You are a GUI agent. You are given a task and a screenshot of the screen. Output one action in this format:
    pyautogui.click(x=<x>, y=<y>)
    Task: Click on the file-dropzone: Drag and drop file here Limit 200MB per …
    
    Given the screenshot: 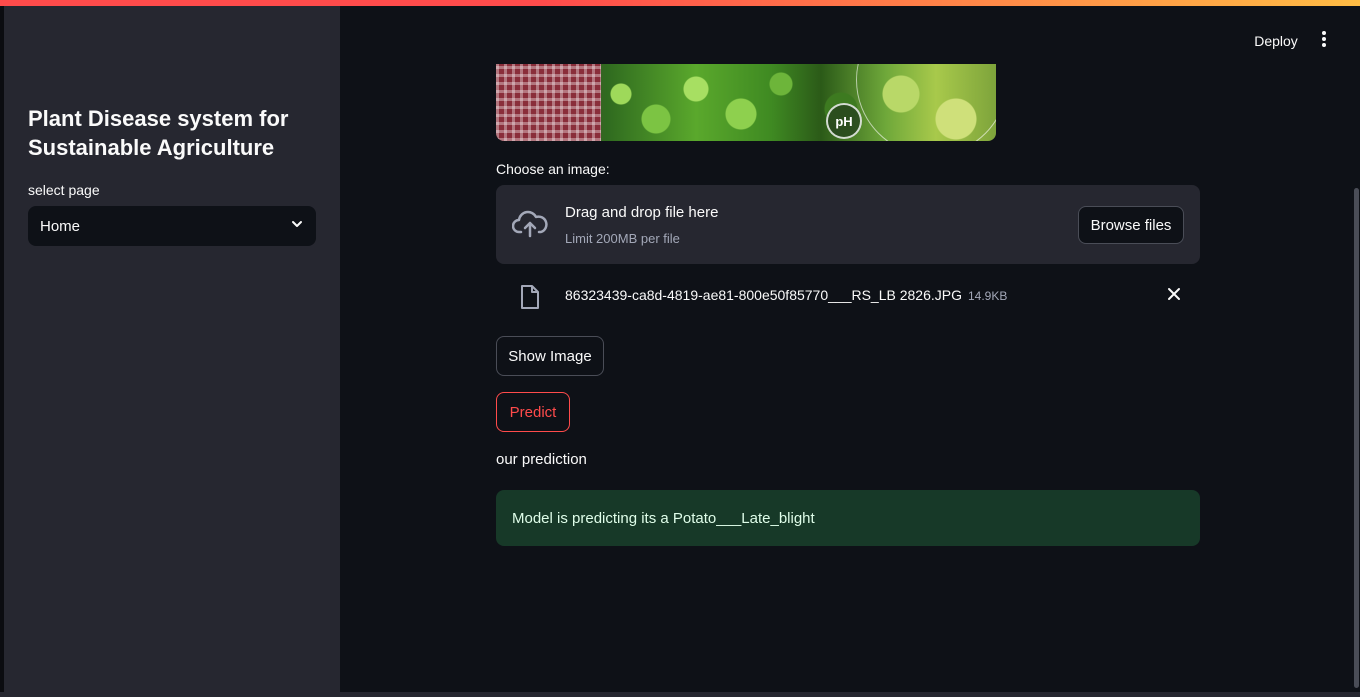 What is the action you would take?
    pyautogui.click(x=848, y=224)
    